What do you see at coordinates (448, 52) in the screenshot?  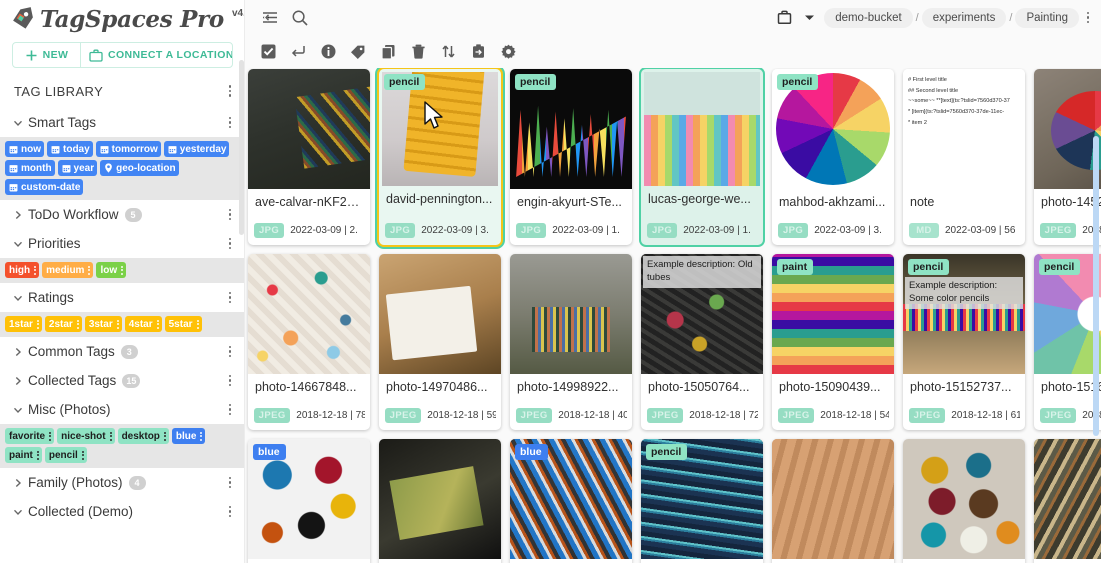 I see `sort-icon` at bounding box center [448, 52].